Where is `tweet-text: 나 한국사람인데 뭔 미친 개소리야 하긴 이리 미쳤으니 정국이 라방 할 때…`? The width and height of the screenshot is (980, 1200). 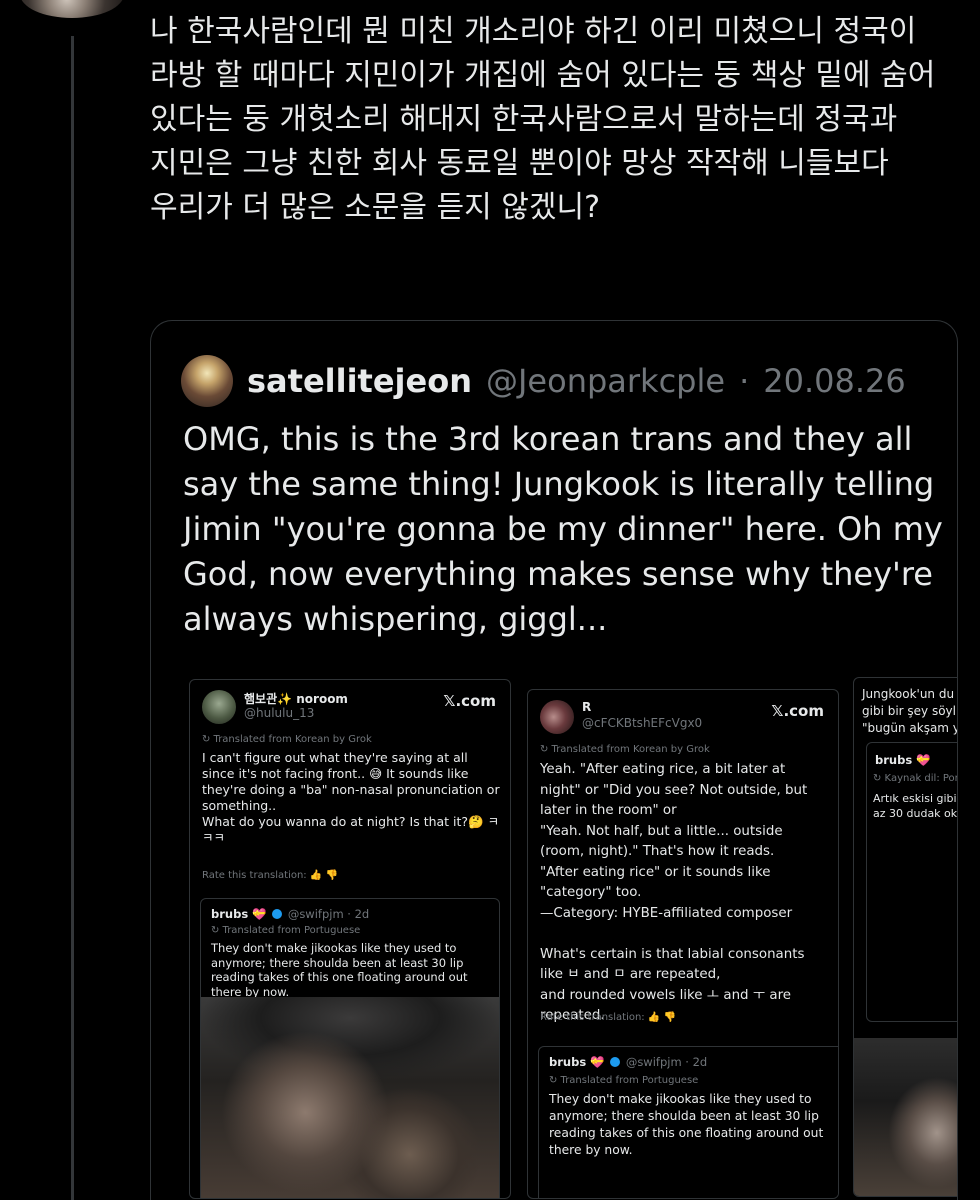 tweet-text: 나 한국사람인데 뭔 미친 개소리야 하긴 이리 미쳤으니 정국이 라방 할 때… is located at coordinates (543, 119).